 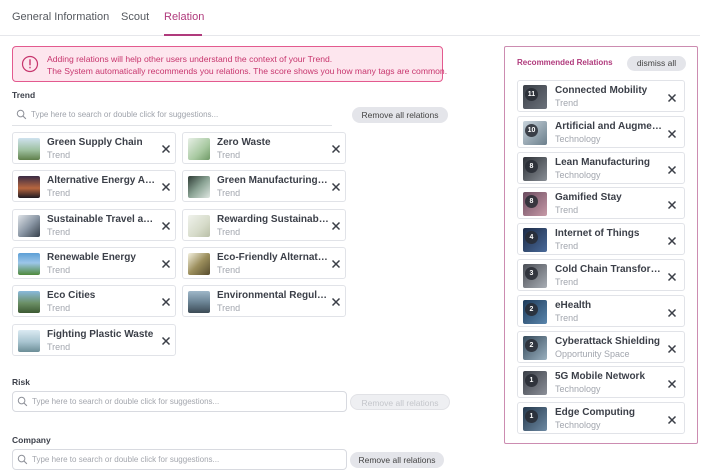 What do you see at coordinates (350, 18) in the screenshot?
I see `tab-bar: General Information Scout Relation` at bounding box center [350, 18].